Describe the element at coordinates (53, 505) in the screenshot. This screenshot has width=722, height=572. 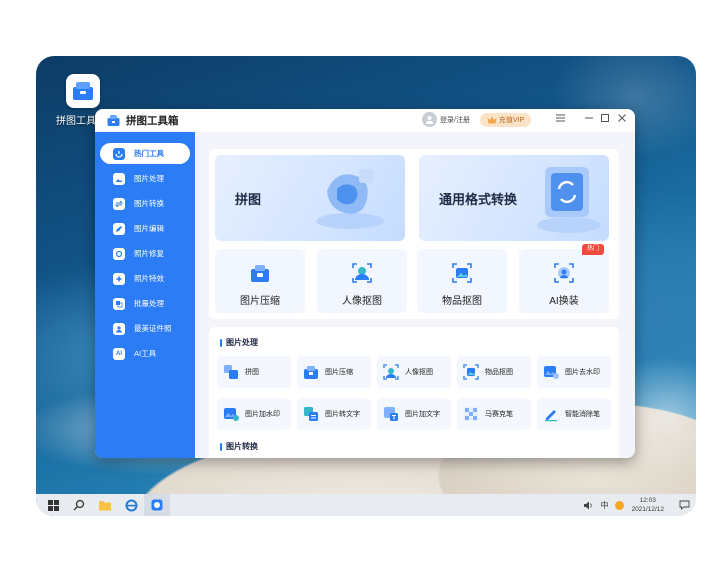
I see `start-button` at that location.